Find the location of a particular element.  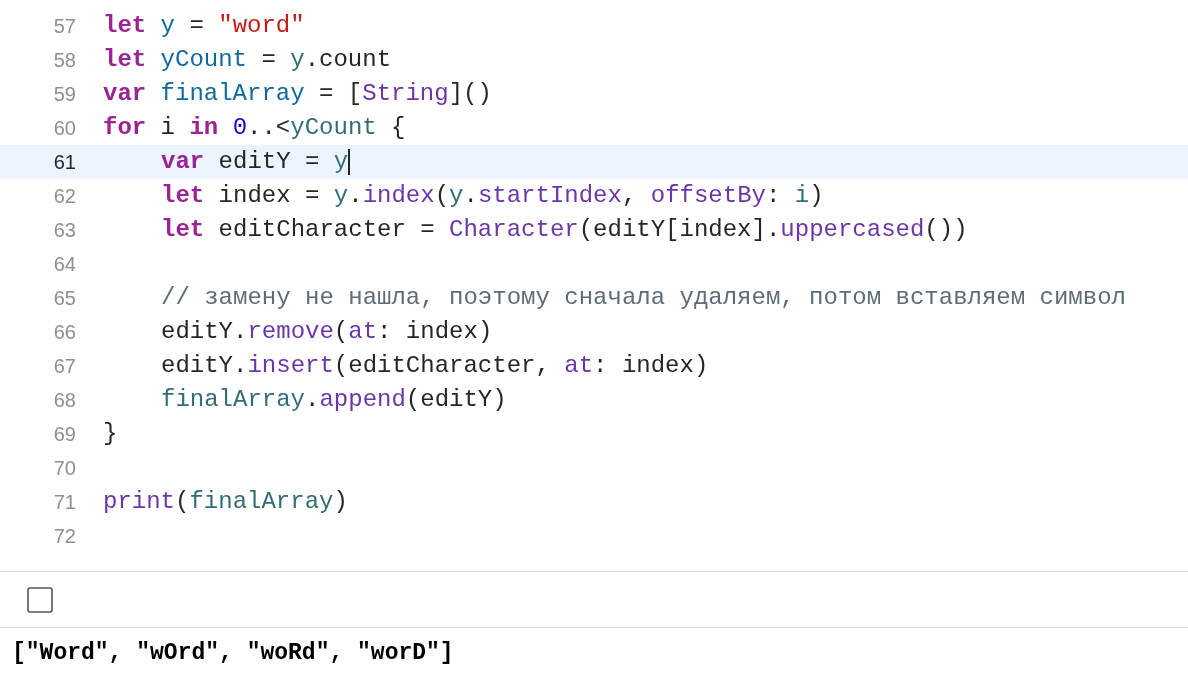

line-number: 66 is located at coordinates (64, 332).